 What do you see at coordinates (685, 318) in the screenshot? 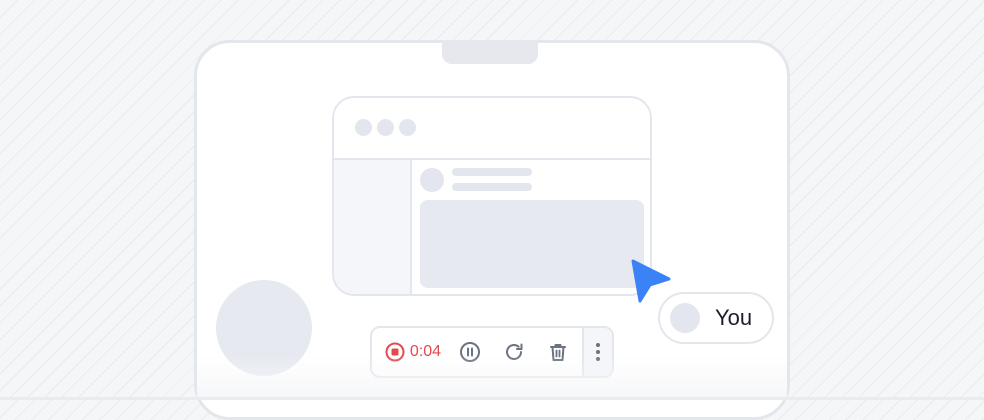
I see `presenter-avatar` at bounding box center [685, 318].